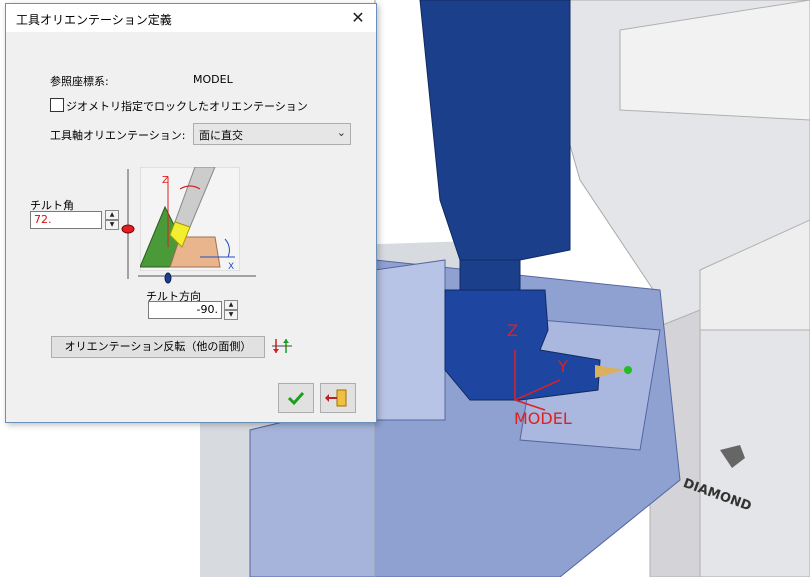  I want to click on tilt-direction-down-button: ▼, so click(231, 315).